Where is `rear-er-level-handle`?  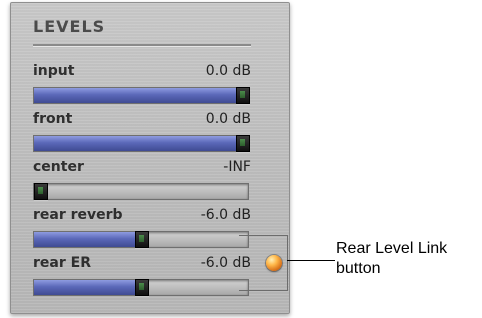 rear-er-level-handle is located at coordinates (142, 287).